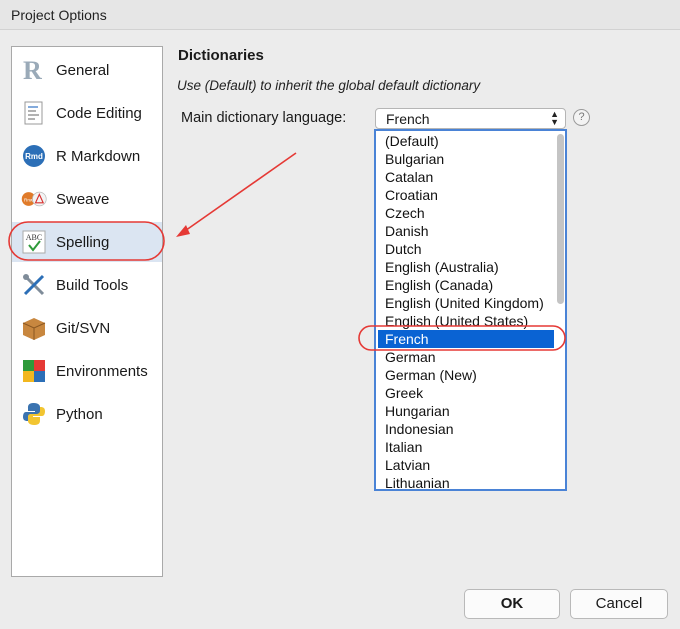 This screenshot has height=629, width=680. Describe the element at coordinates (466, 303) in the screenshot. I see `dropdown-option: English (United Kingdom)` at that location.